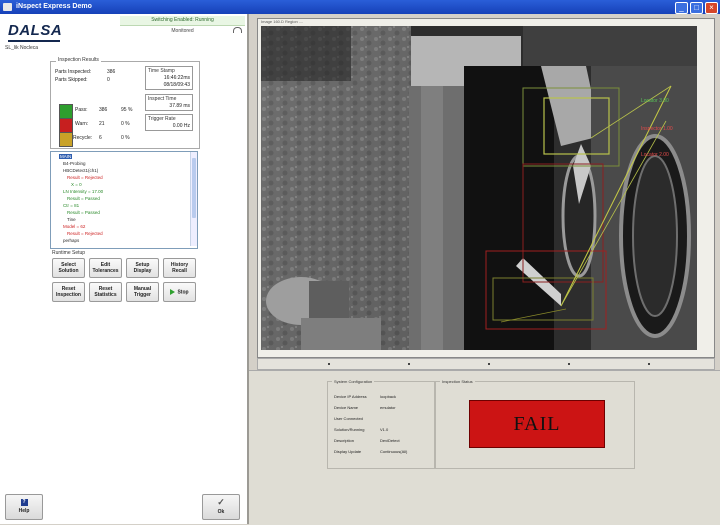 This screenshot has height=525, width=720. I want to click on status-monitor: Monitored, so click(182, 31).